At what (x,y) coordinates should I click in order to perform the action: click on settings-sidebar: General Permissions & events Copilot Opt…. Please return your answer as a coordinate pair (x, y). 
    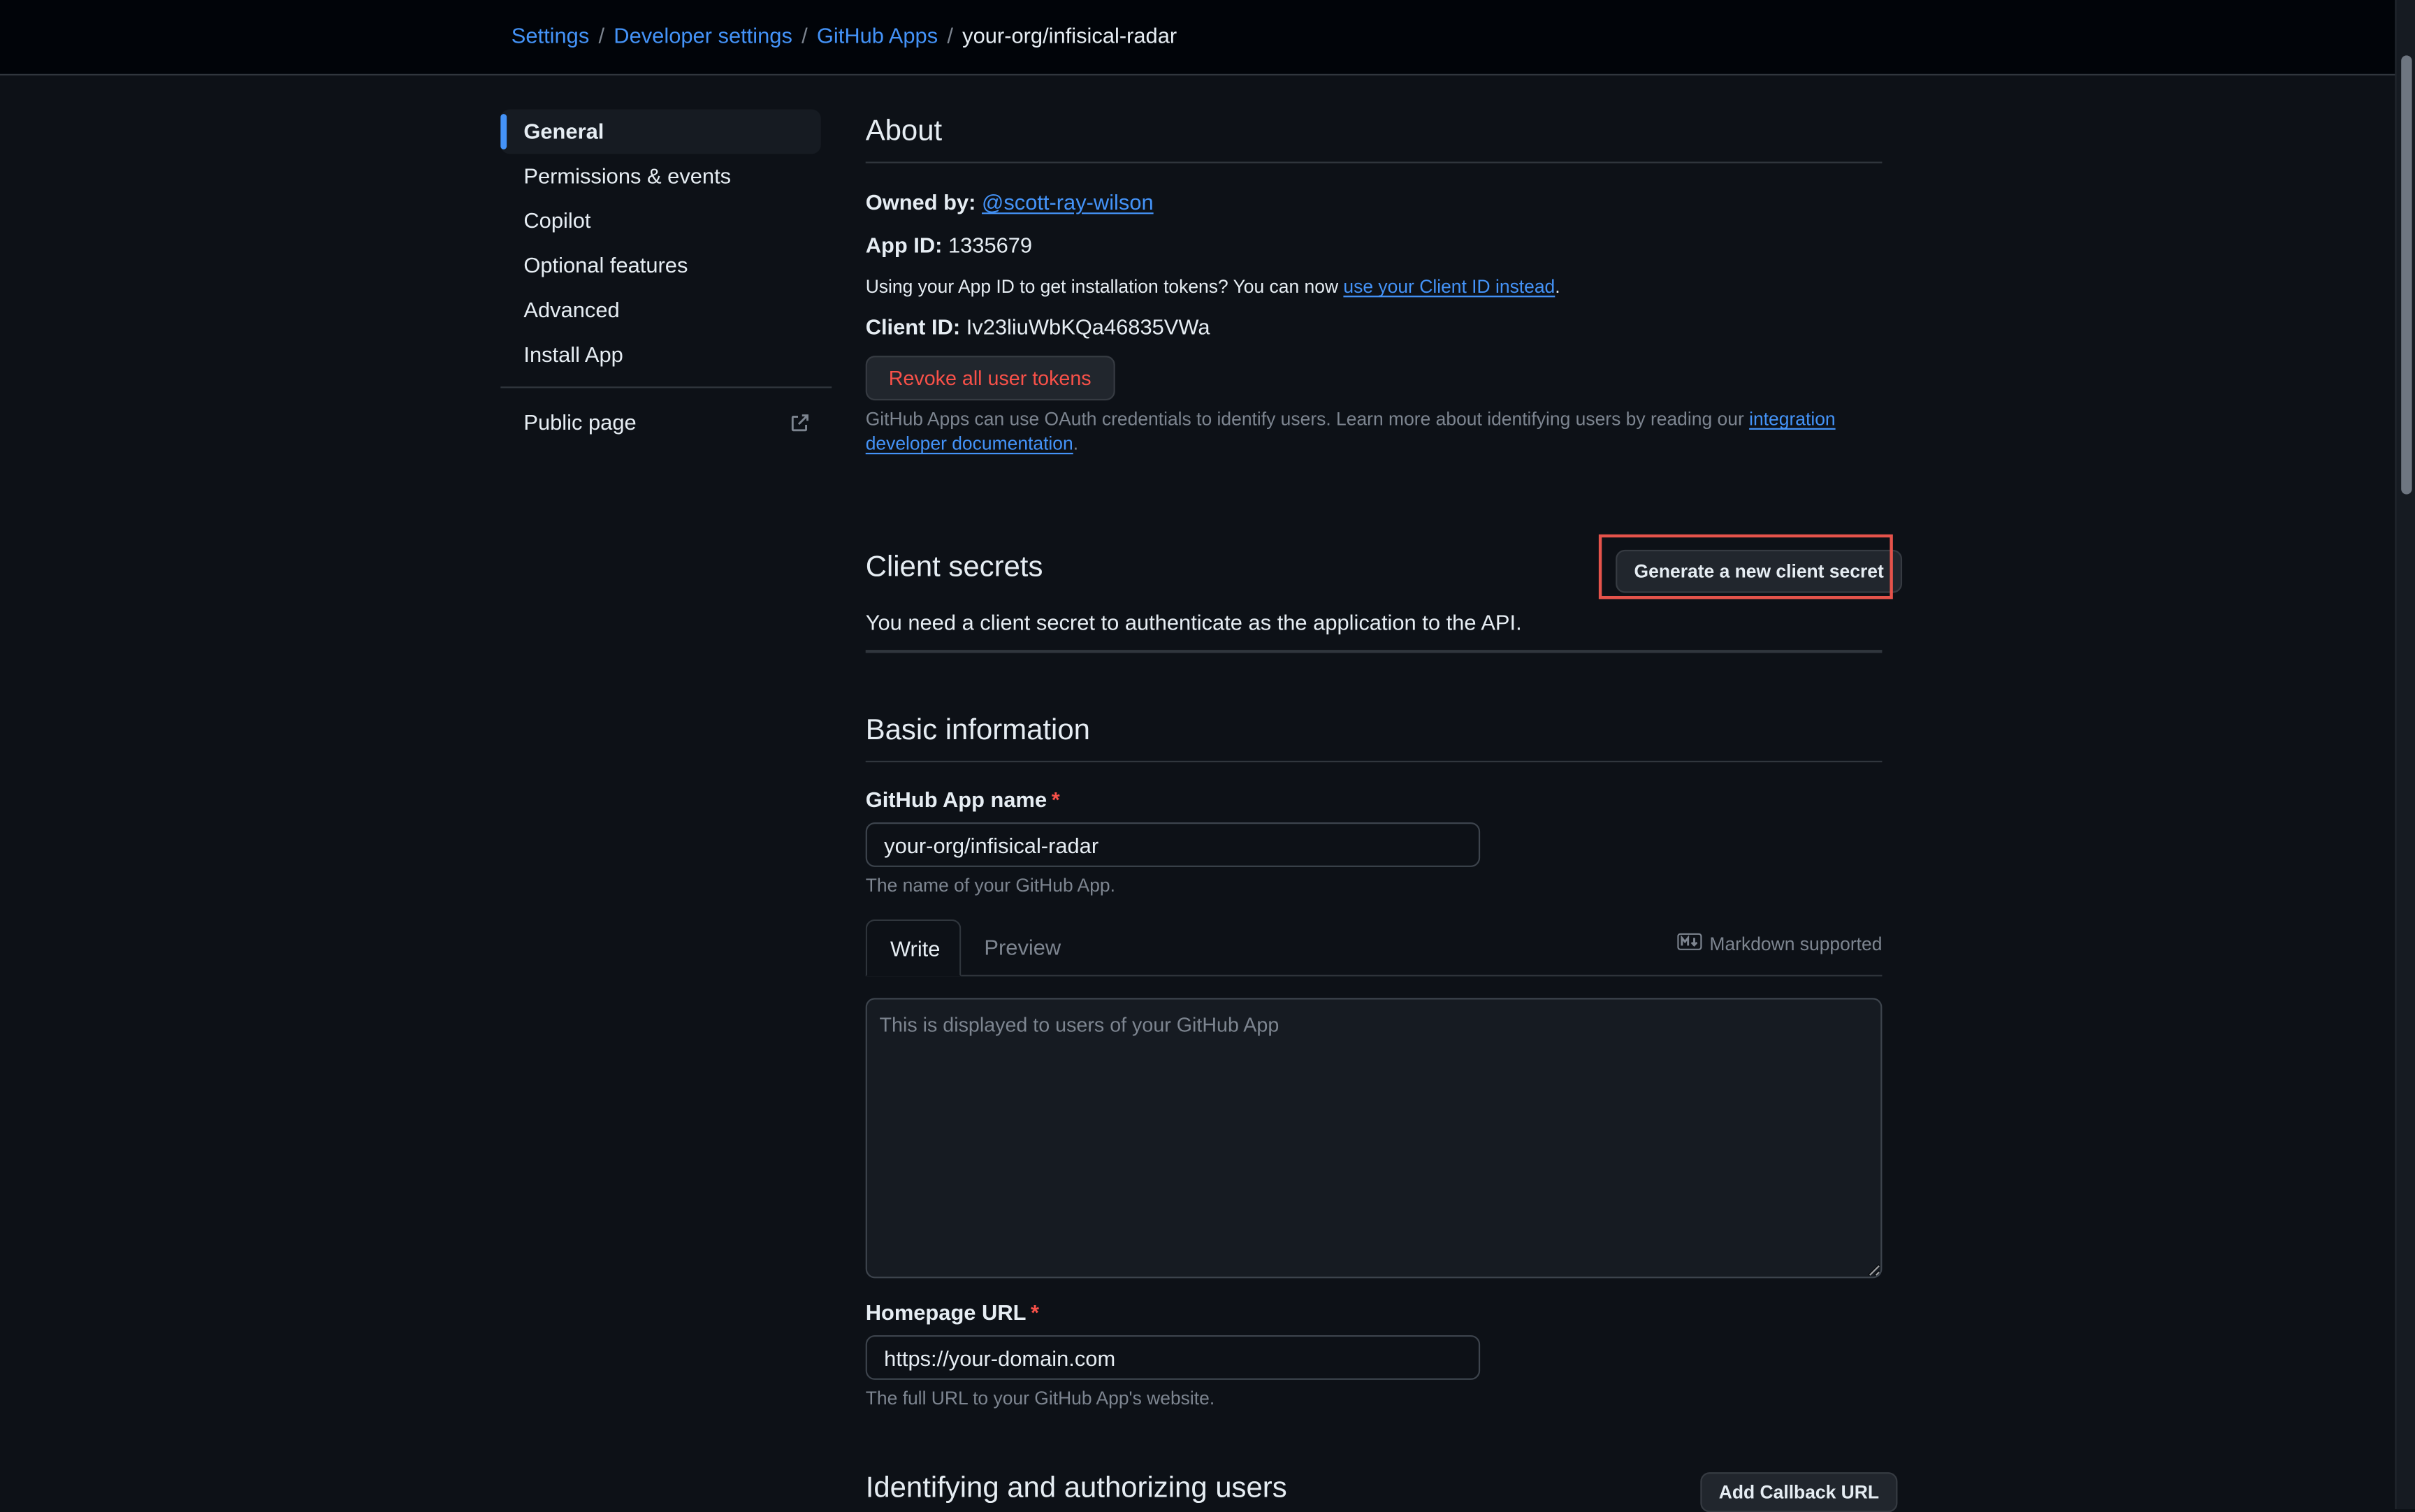
    Looking at the image, I should click on (666, 276).